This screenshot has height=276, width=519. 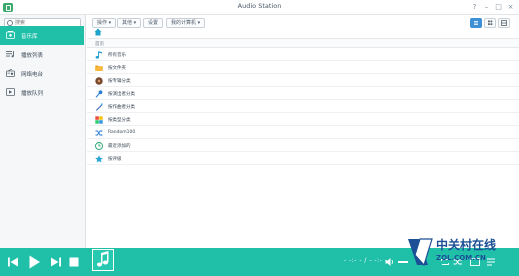 I want to click on minimize-button: –, so click(x=486, y=7).